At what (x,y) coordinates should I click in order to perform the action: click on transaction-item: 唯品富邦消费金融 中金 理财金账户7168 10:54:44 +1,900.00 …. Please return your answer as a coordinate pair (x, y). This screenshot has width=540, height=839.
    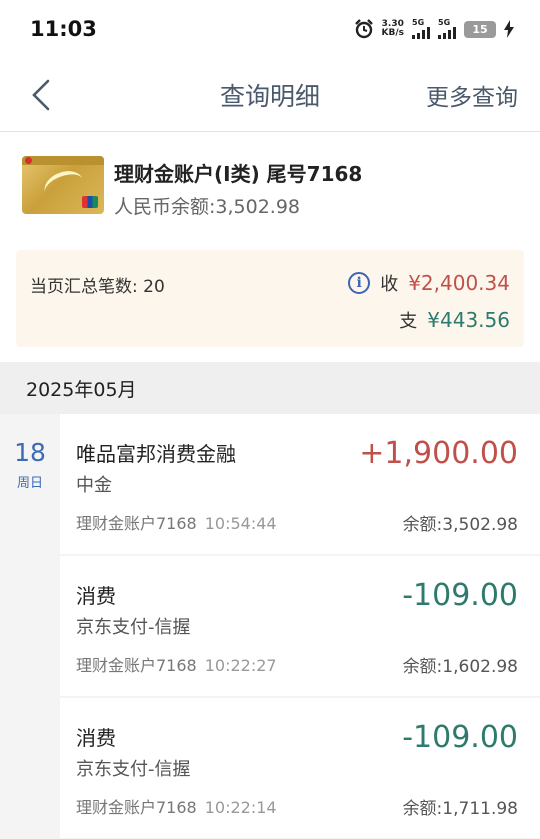
    Looking at the image, I should click on (300, 484).